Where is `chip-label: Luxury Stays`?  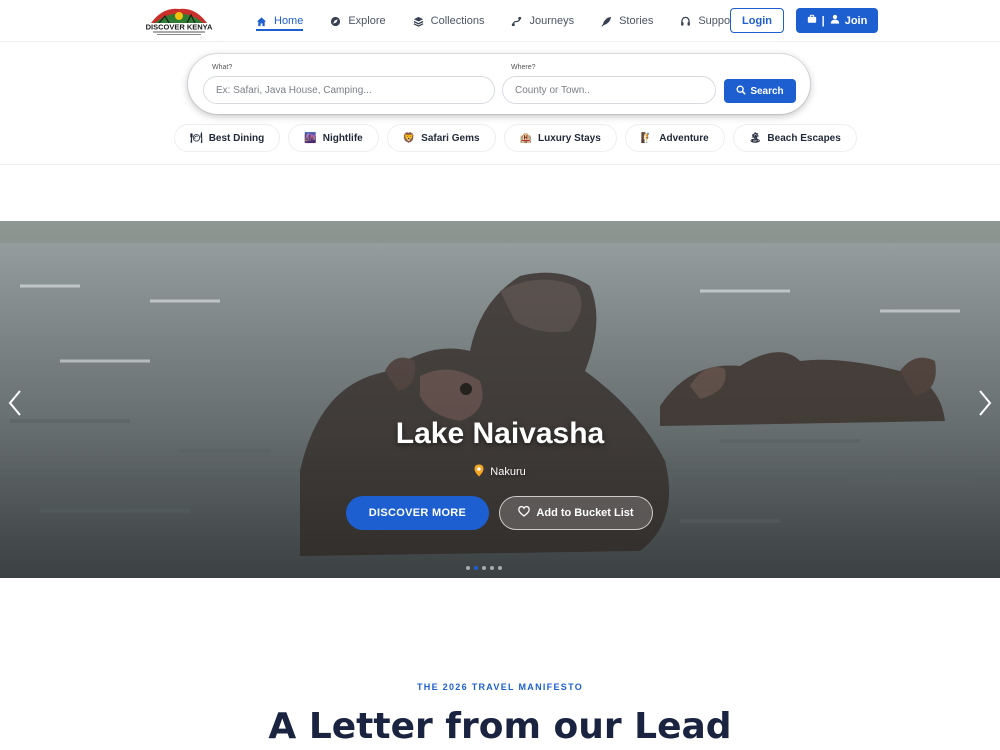 chip-label: Luxury Stays is located at coordinates (569, 138).